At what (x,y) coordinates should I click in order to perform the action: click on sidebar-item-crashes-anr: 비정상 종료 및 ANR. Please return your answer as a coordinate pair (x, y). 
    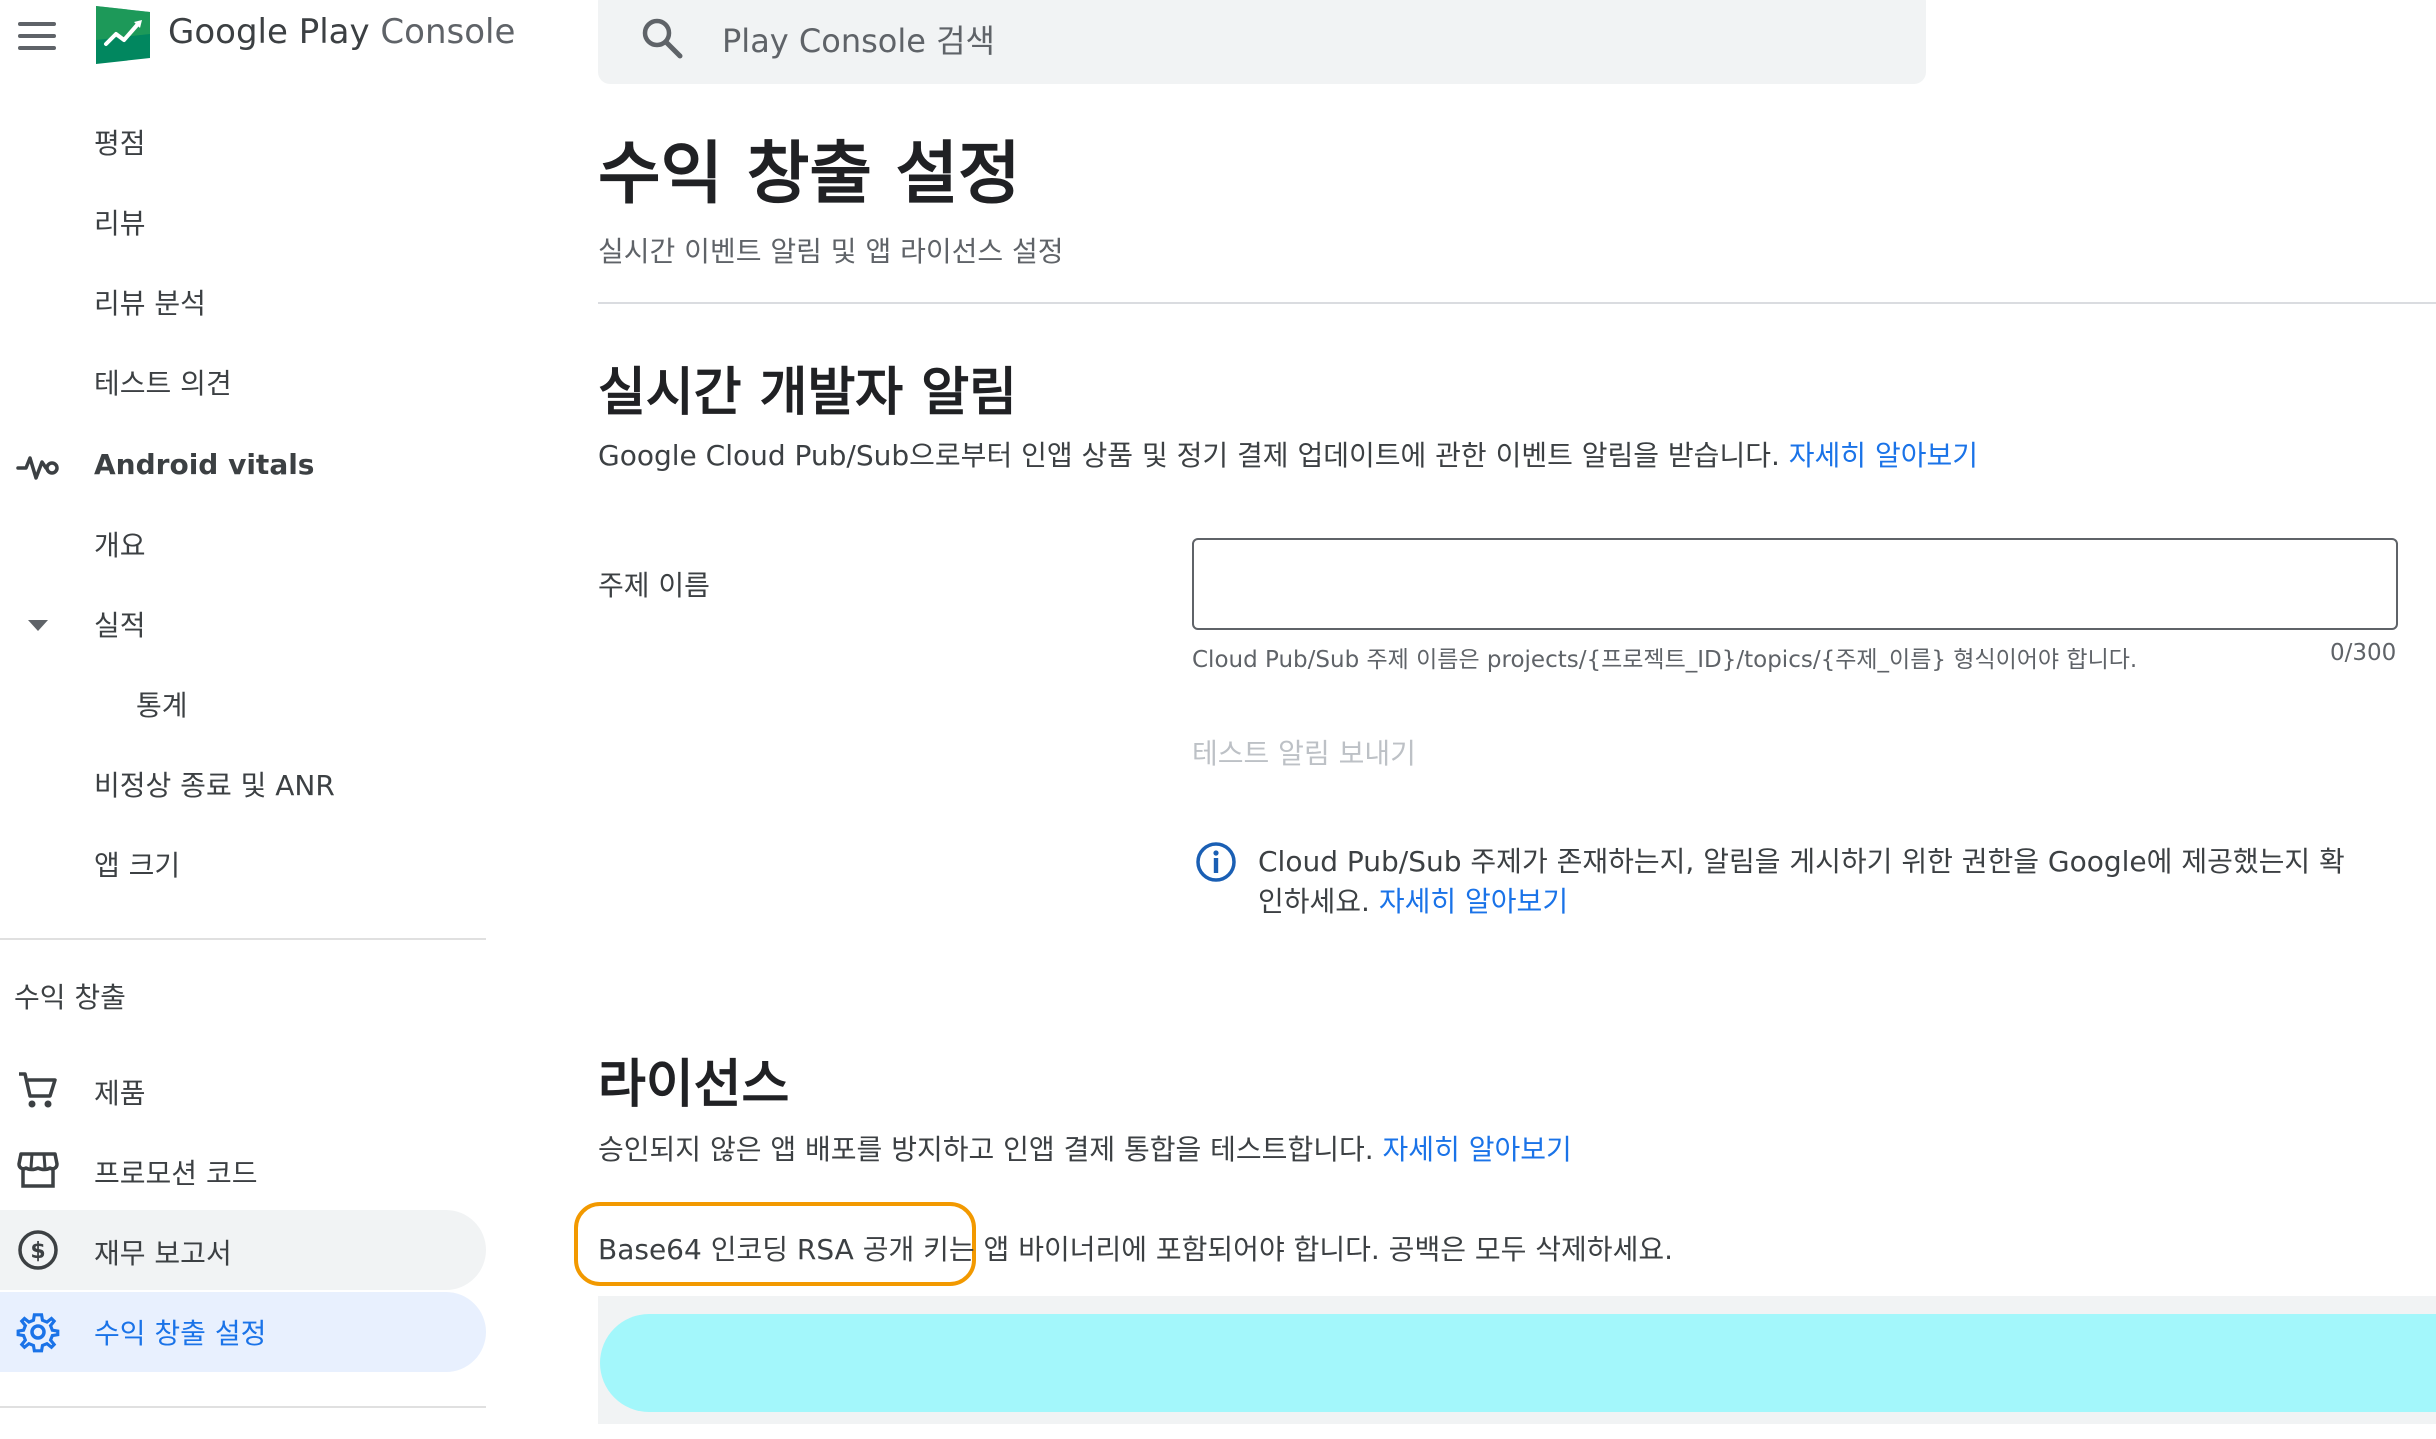
    Looking at the image, I should click on (214, 784).